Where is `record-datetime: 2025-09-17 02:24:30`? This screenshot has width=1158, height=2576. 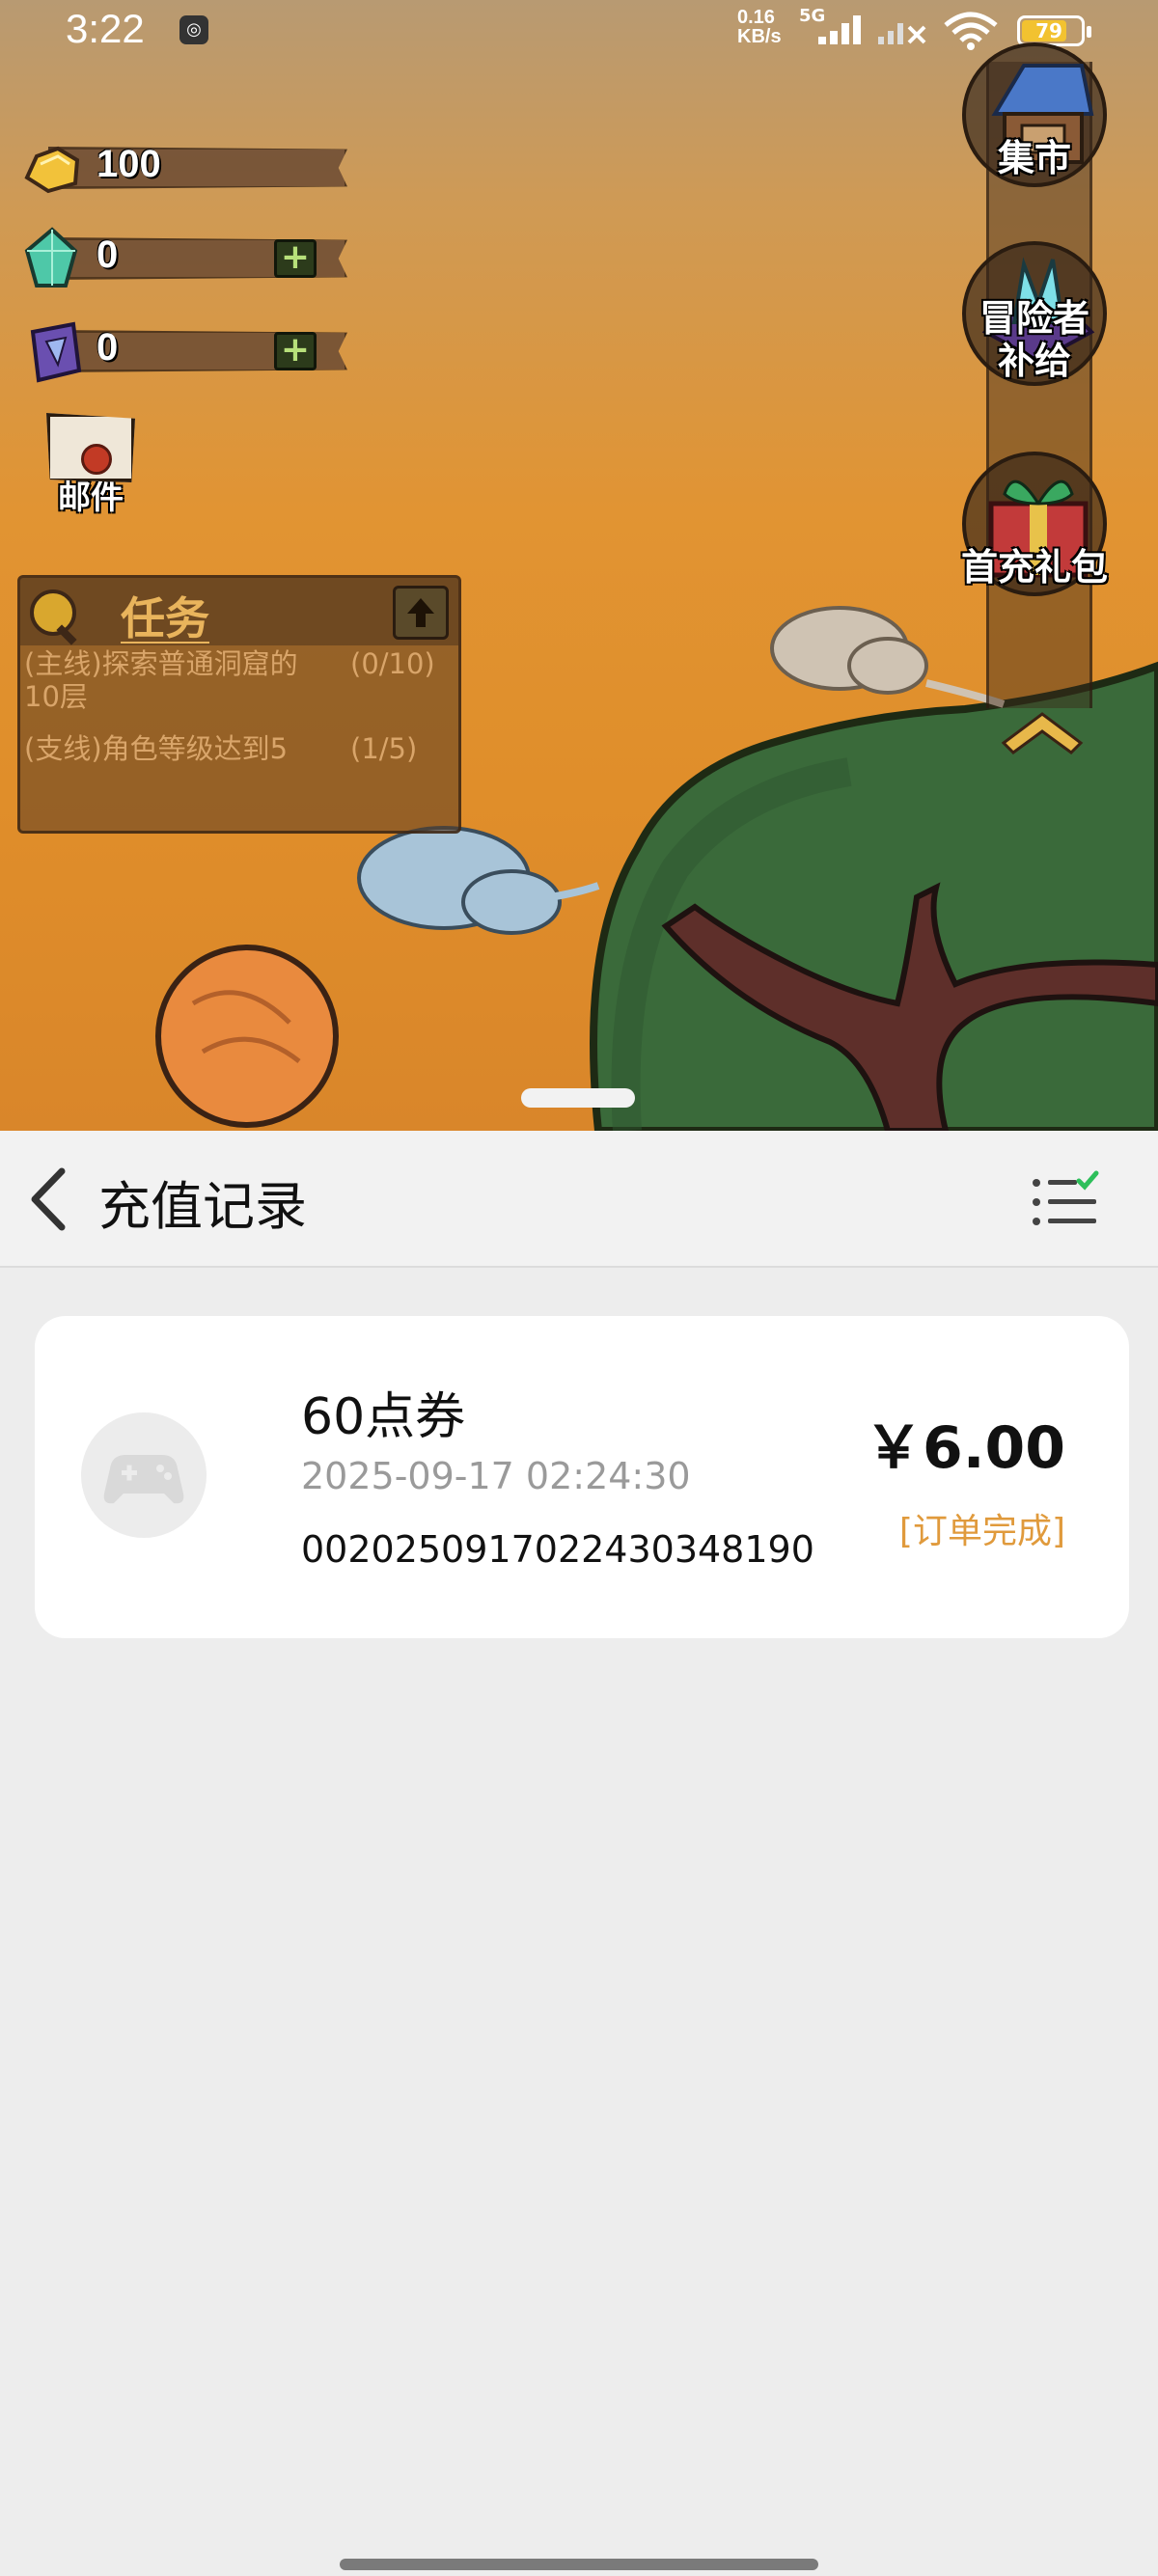
record-datetime: 2025-09-17 02:24:30 is located at coordinates (496, 1476).